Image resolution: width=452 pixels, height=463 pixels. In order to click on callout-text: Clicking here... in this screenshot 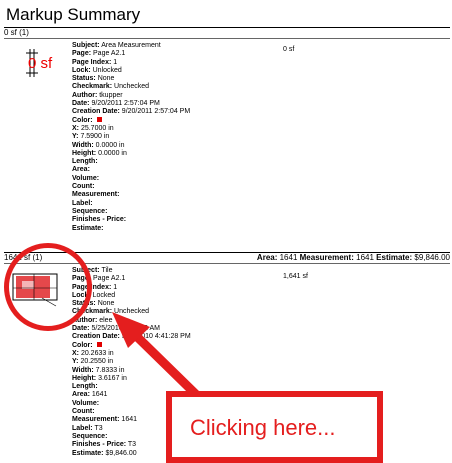, I will do `click(263, 427)`.